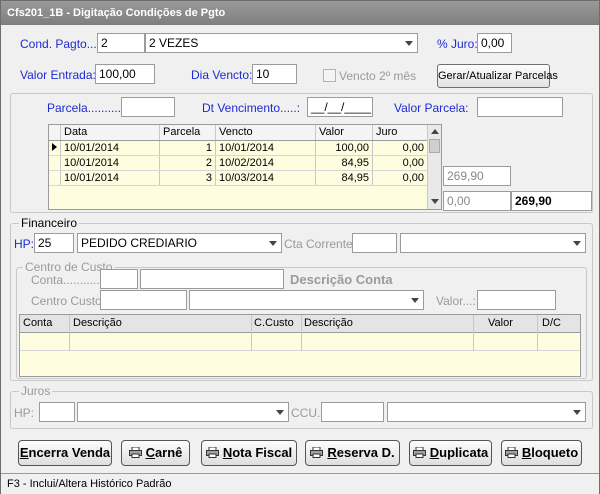 This screenshot has width=600, height=494. Describe the element at coordinates (49, 223) in the screenshot. I see `financeiro-title: Financeiro` at that location.